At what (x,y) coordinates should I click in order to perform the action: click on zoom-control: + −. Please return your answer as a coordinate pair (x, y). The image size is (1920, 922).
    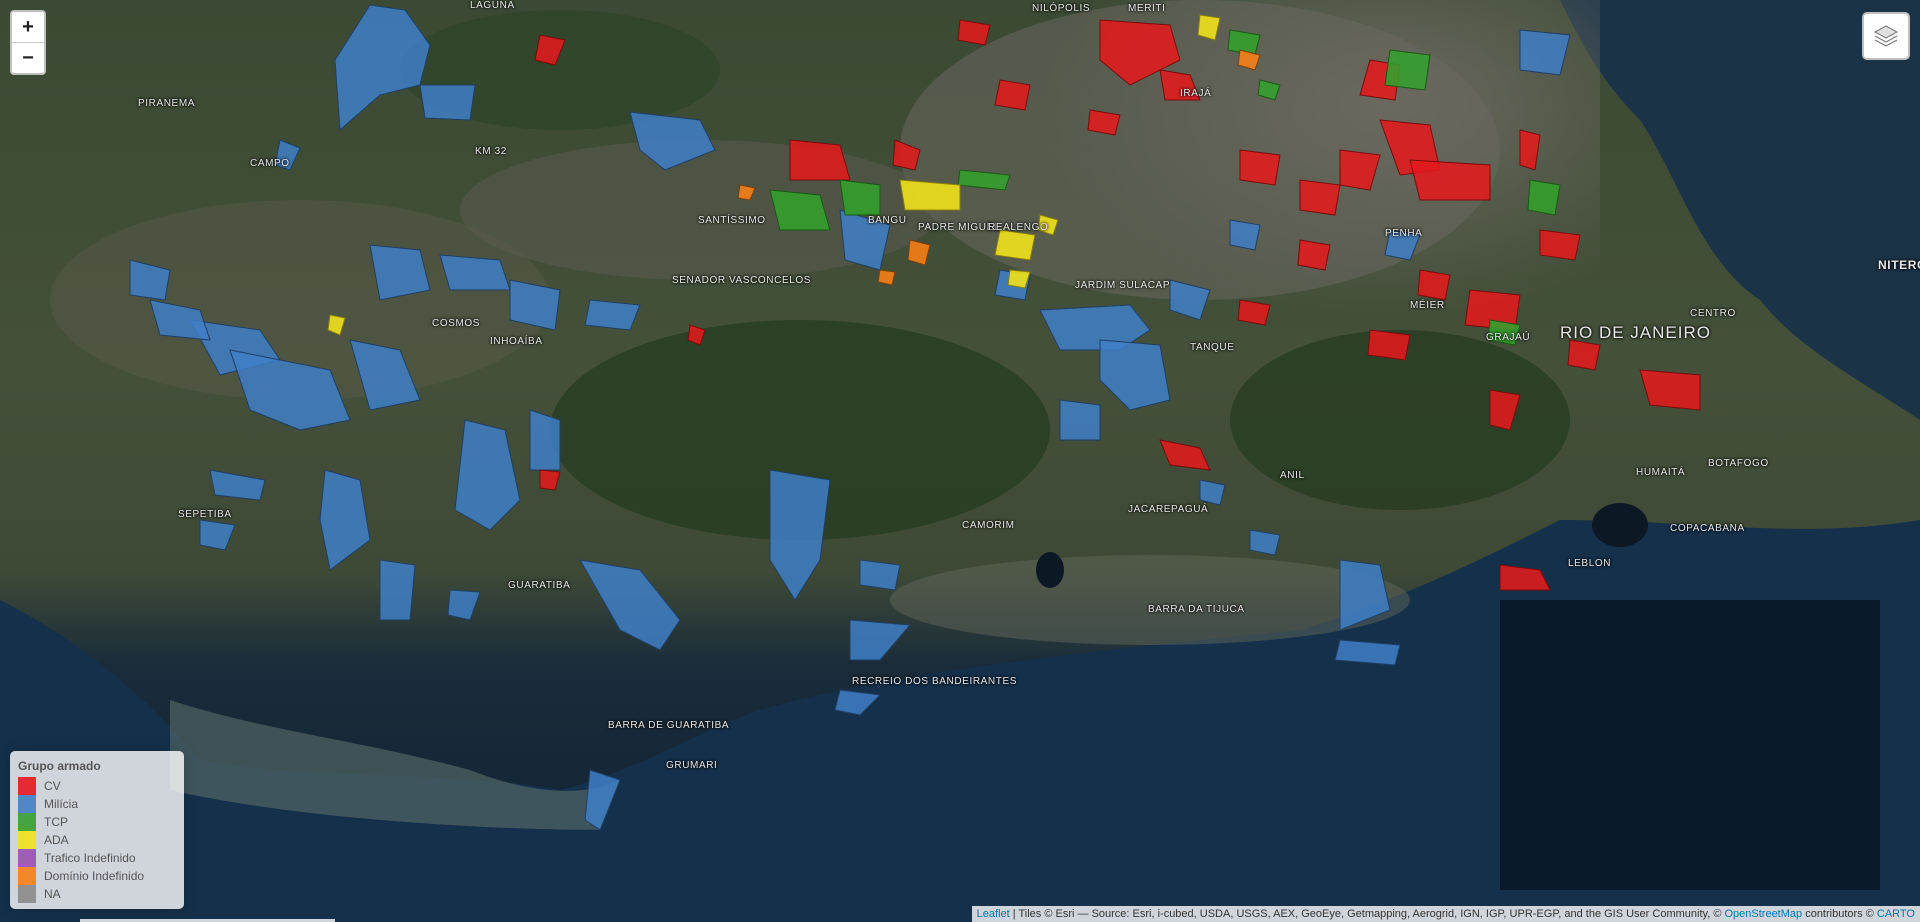
    Looking at the image, I should click on (28, 42).